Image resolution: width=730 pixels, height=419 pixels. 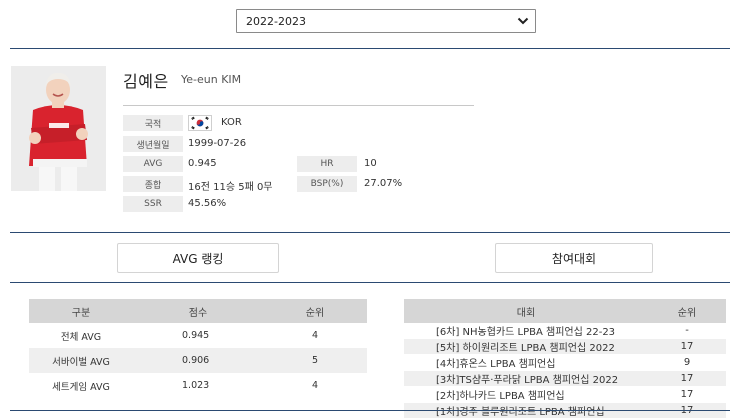 What do you see at coordinates (153, 144) in the screenshot?
I see `birth-label: 생년월일` at bounding box center [153, 144].